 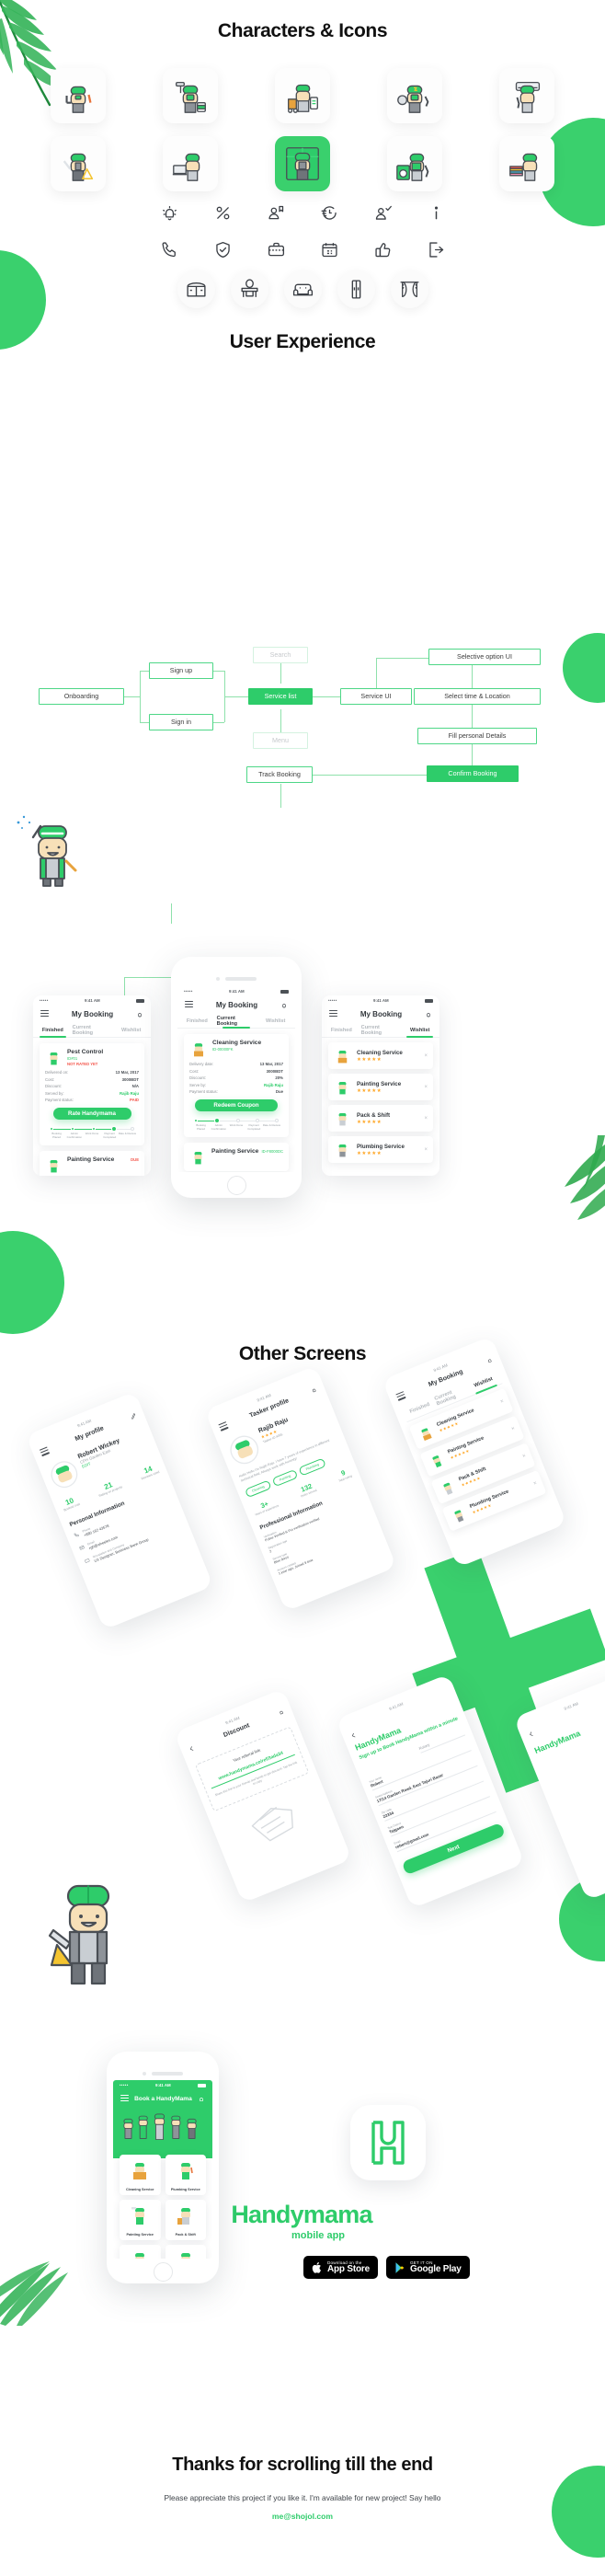 What do you see at coordinates (78, 95) in the screenshot?
I see `character-tile-plumber` at bounding box center [78, 95].